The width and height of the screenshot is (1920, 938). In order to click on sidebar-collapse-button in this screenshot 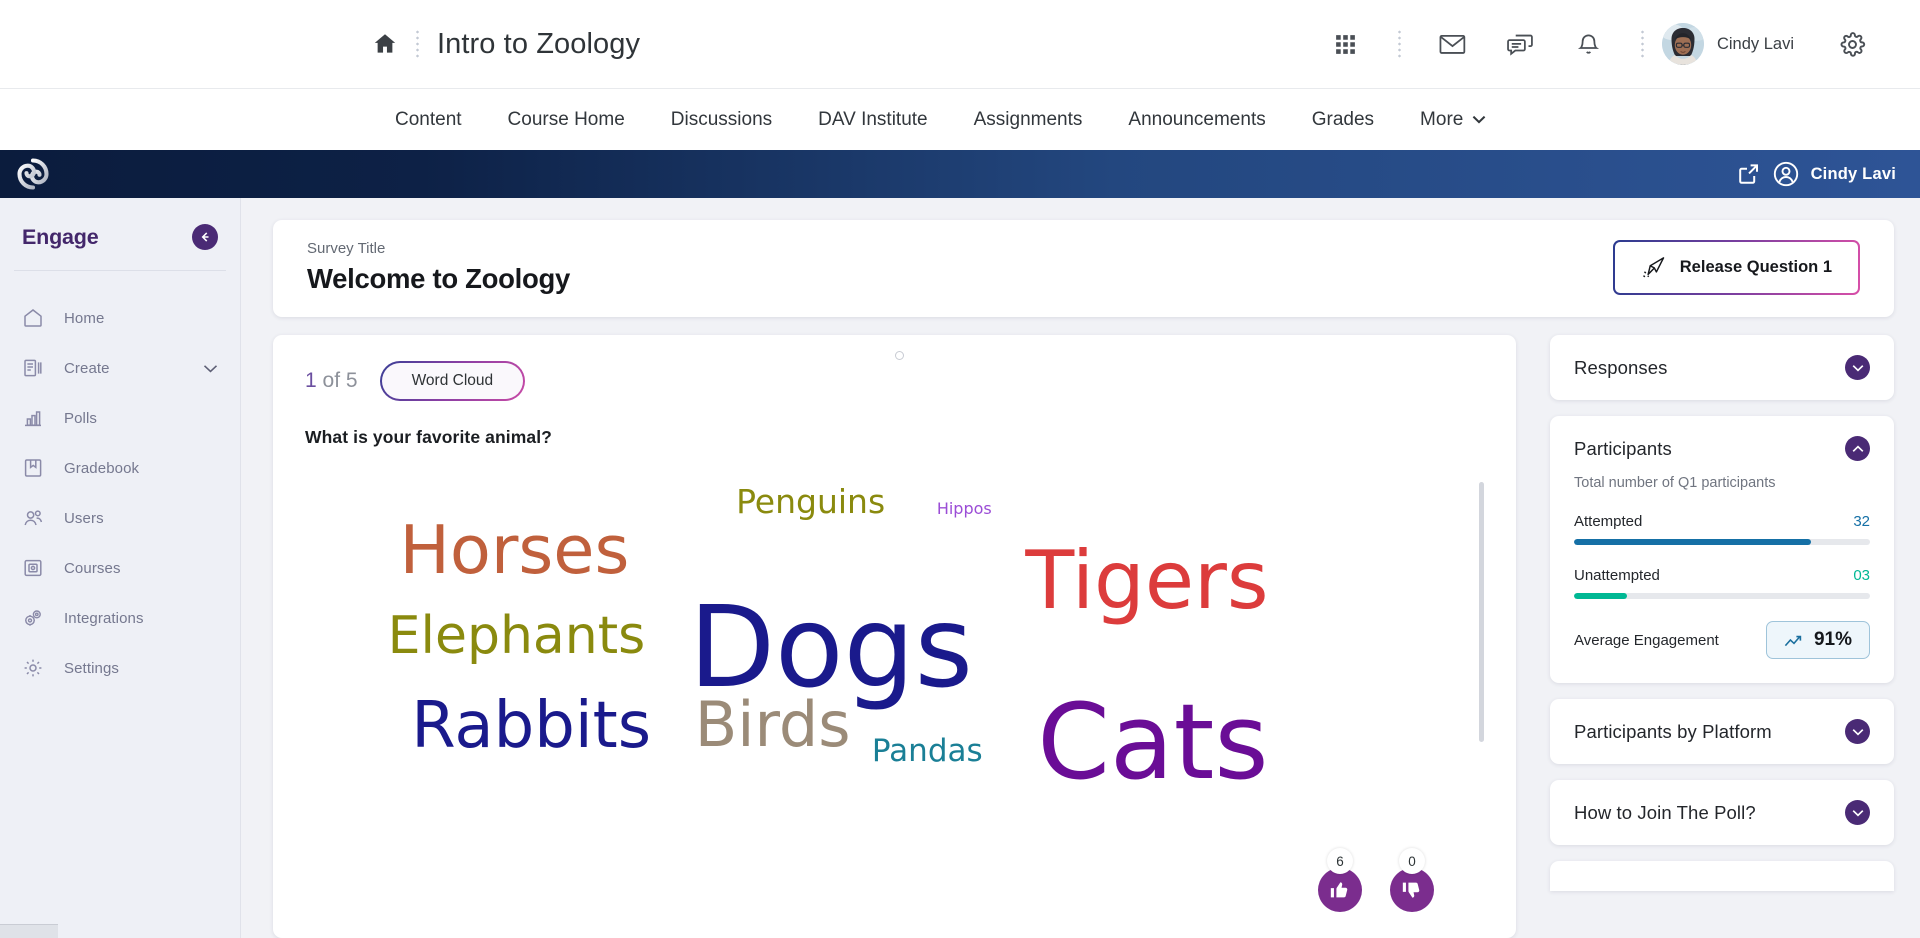, I will do `click(205, 237)`.